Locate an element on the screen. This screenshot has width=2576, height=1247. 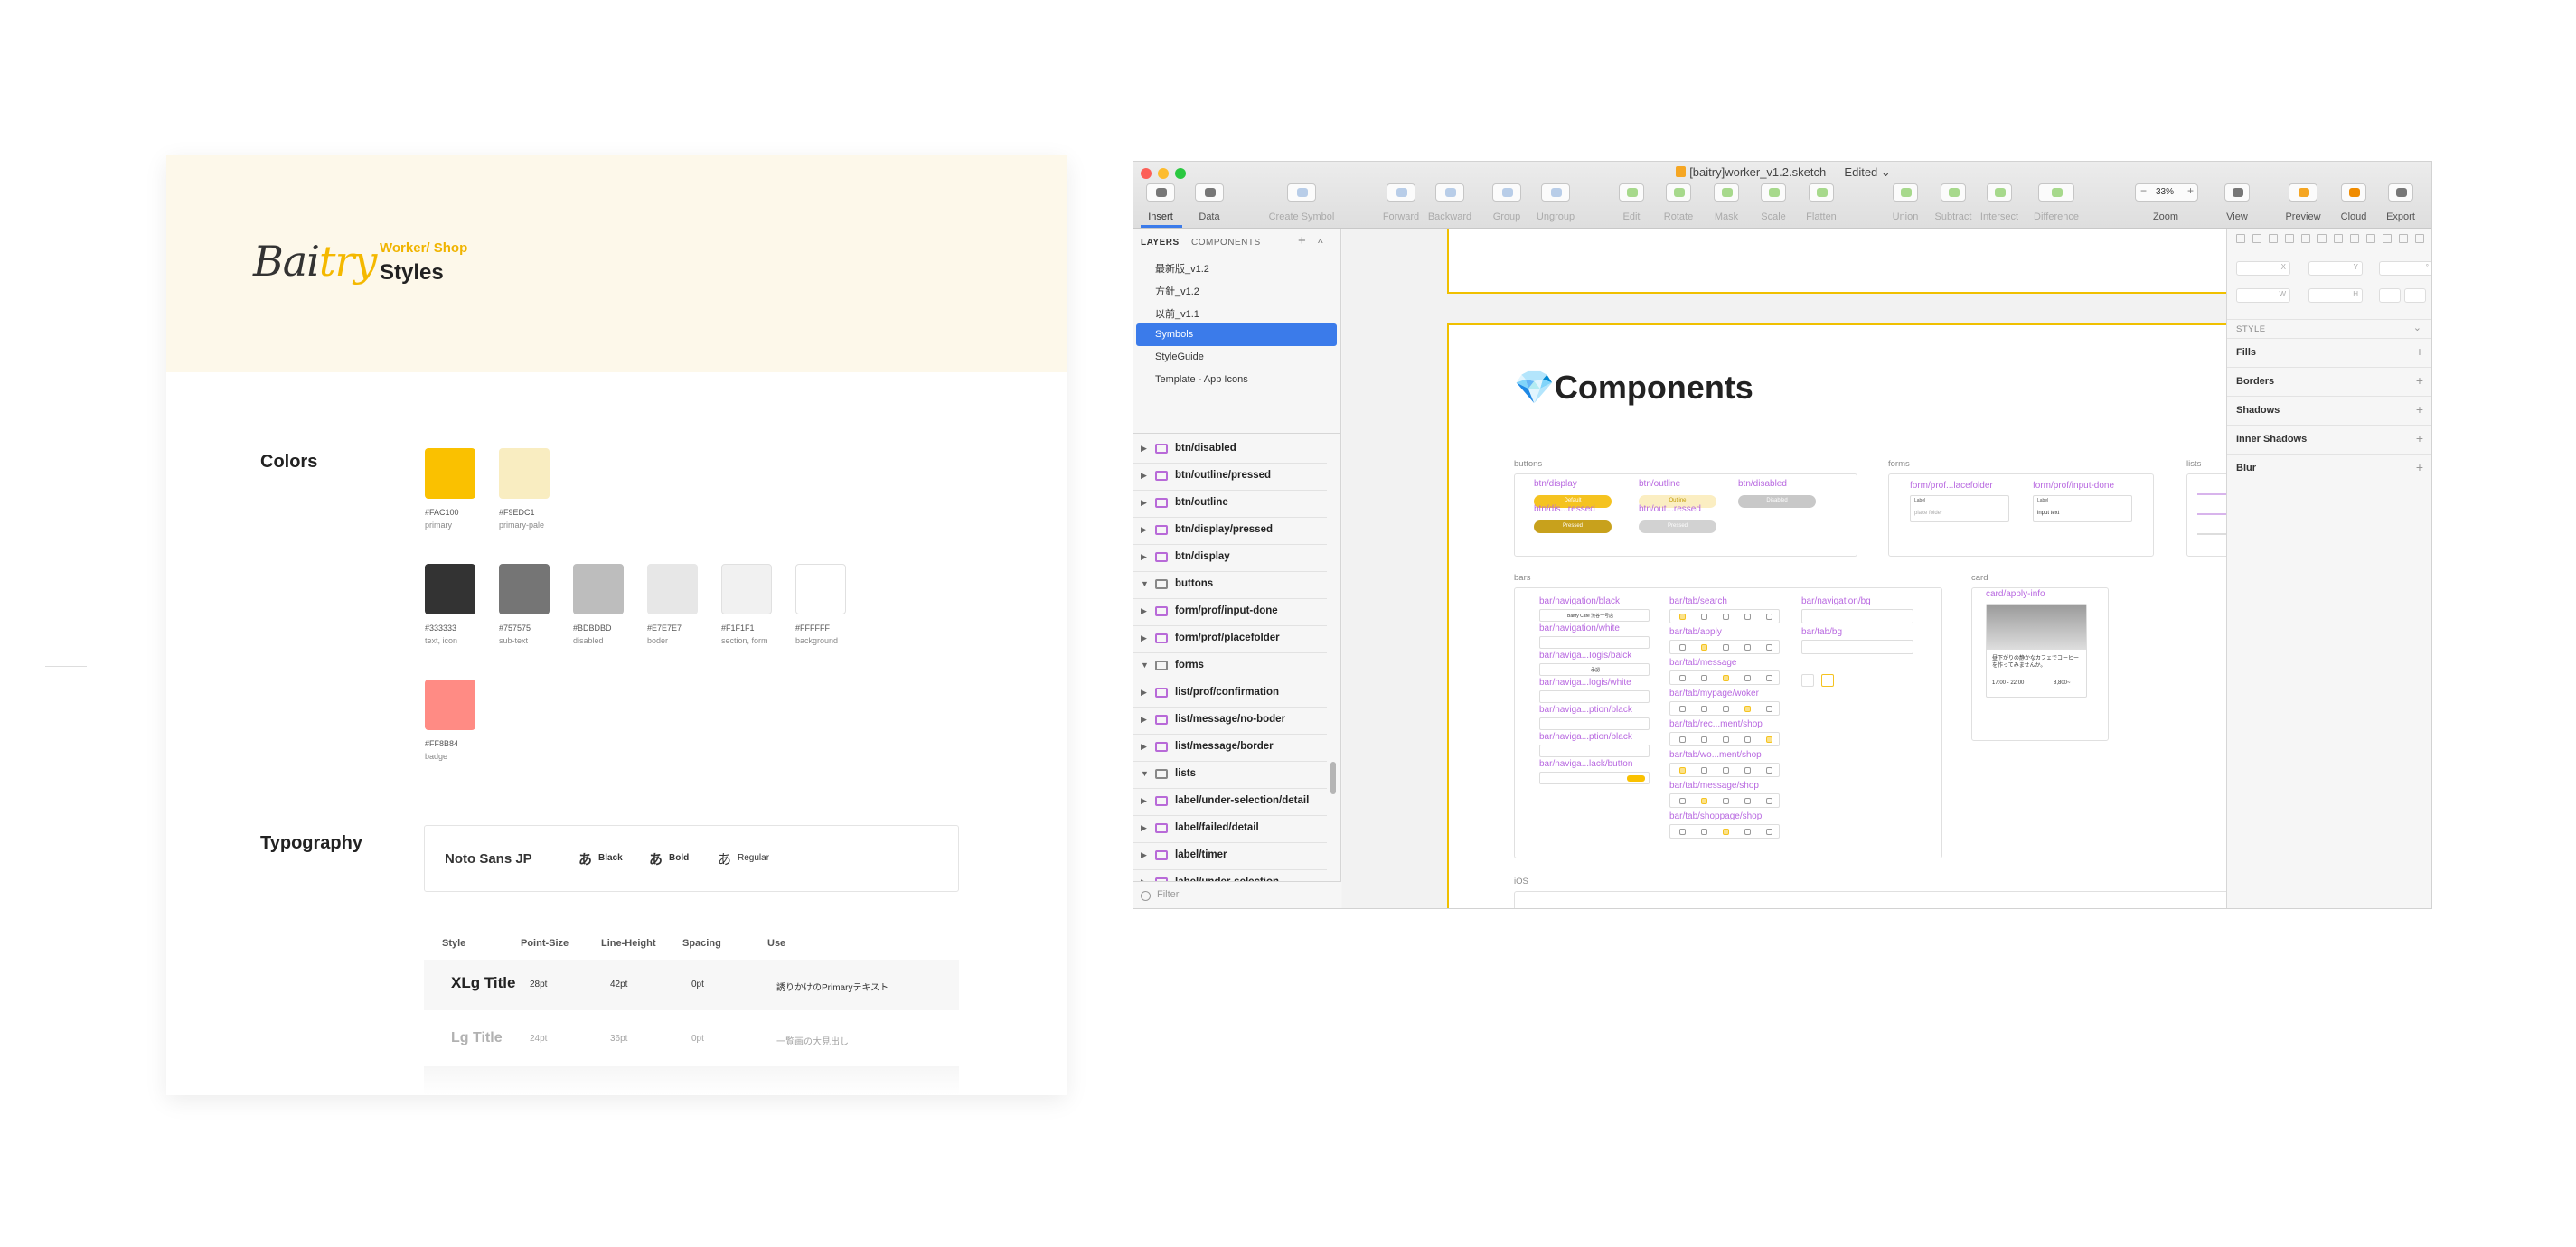
layer-symbol: ▶ form/prof/placefolder is located at coordinates (1230, 639).